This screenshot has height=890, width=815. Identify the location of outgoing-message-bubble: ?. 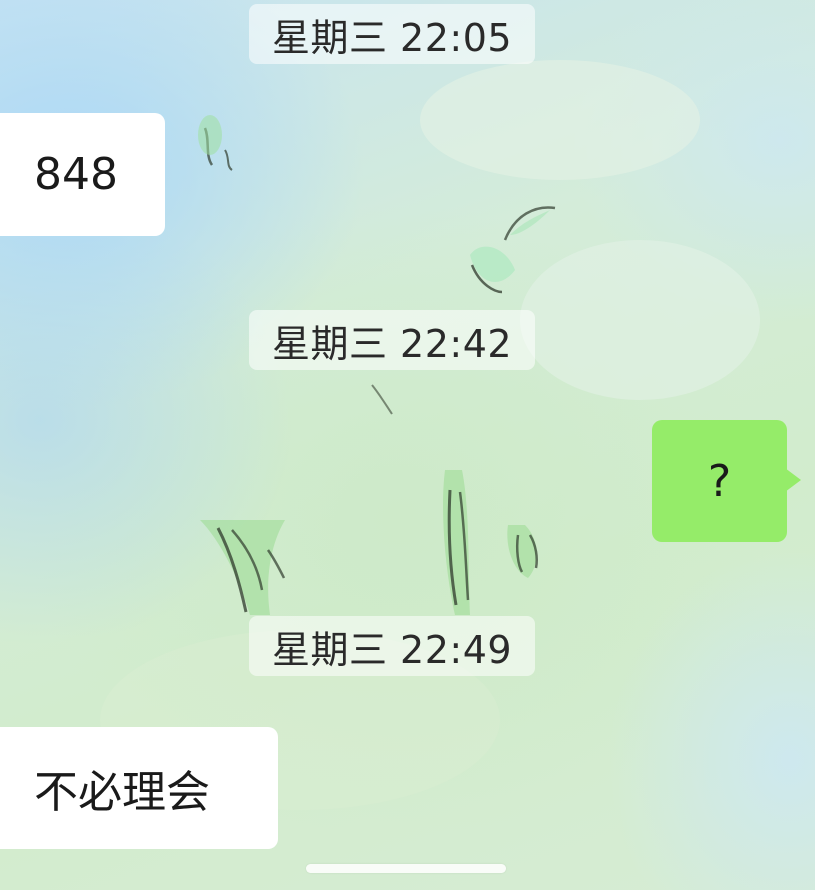
(719, 481).